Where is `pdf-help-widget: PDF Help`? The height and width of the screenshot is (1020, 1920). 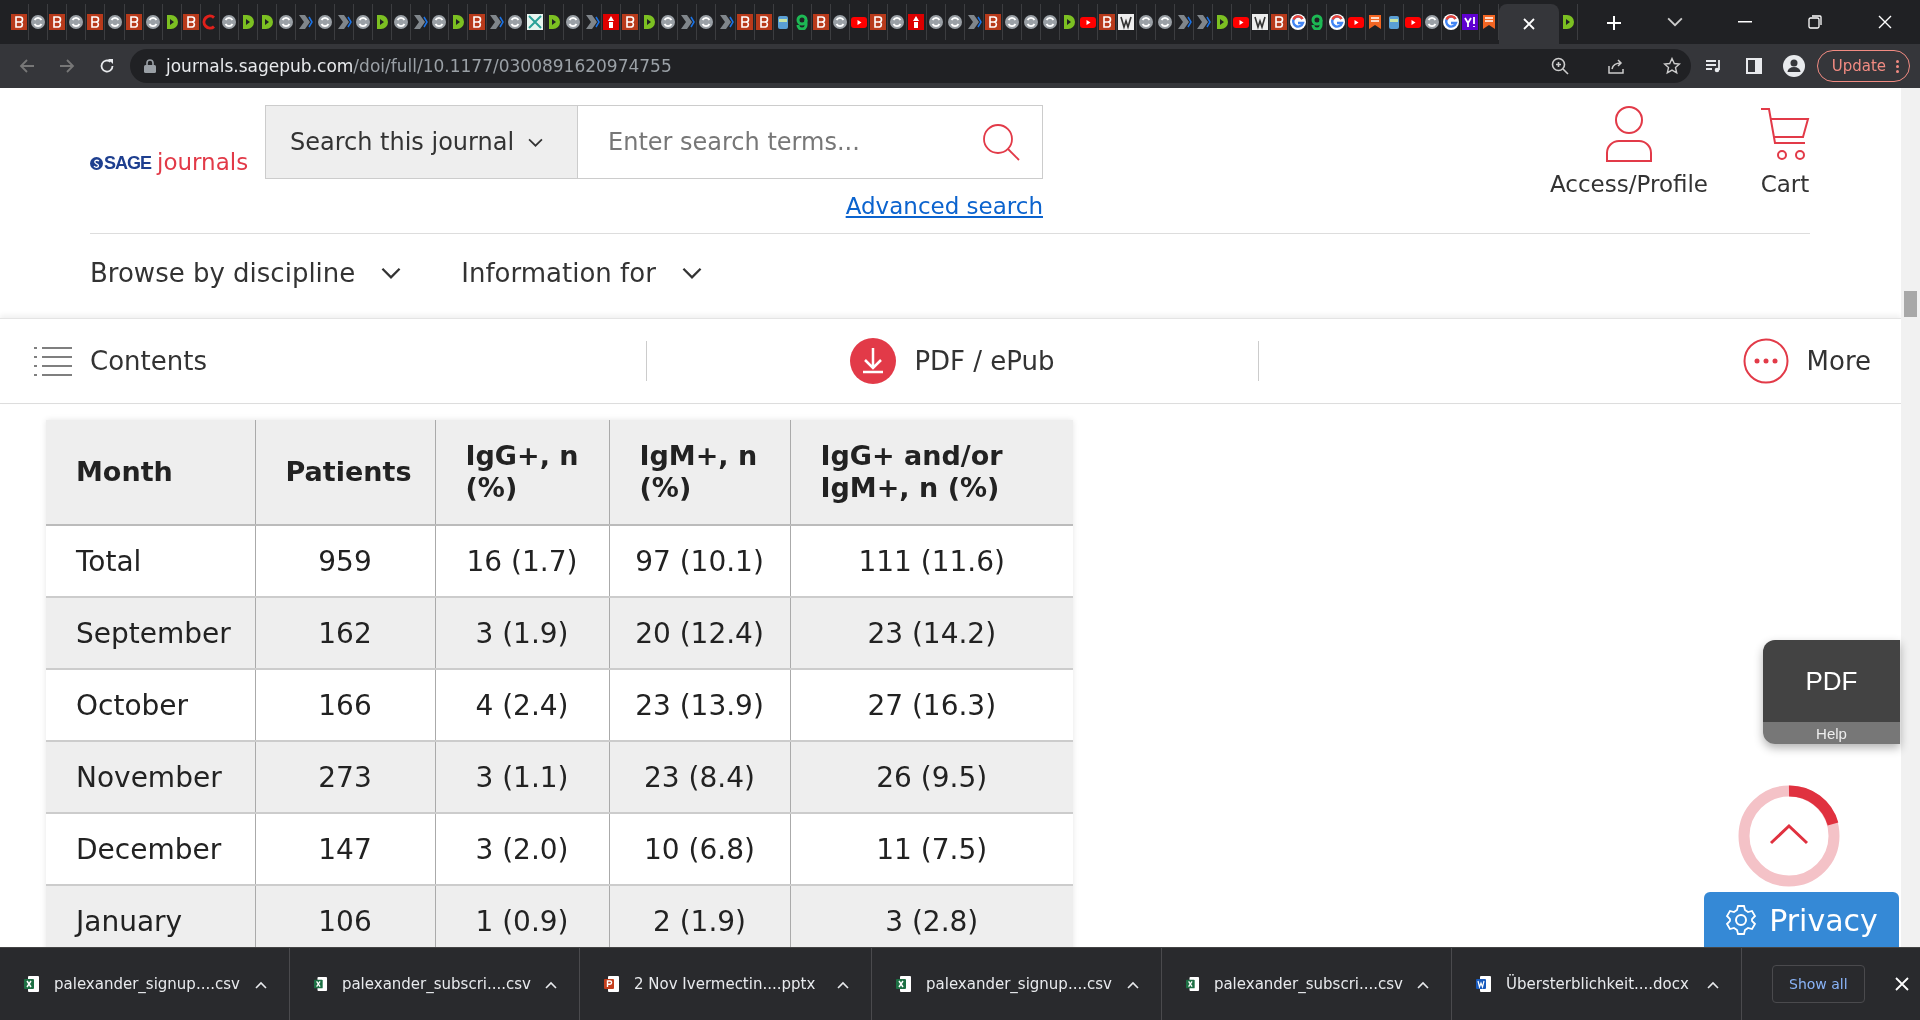
pdf-help-widget: PDF Help is located at coordinates (1831, 692).